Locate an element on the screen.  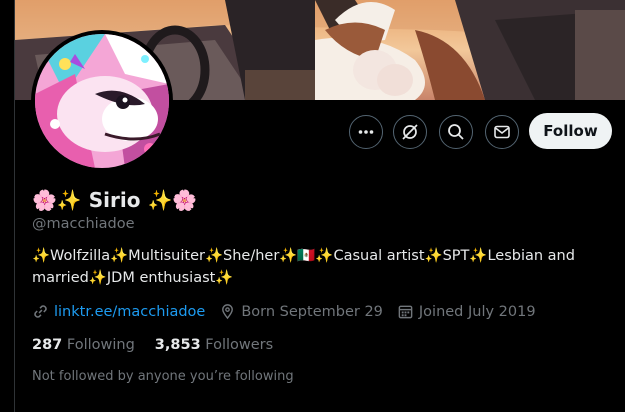
message-icon is located at coordinates (502, 132).